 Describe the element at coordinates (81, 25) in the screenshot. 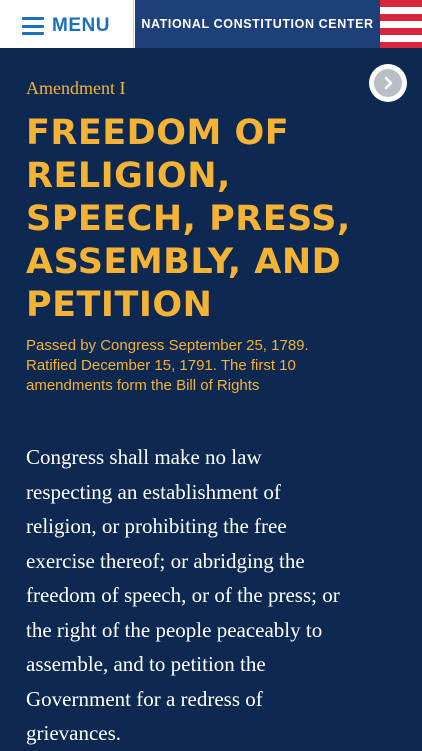

I see `menu-label: MENU` at that location.